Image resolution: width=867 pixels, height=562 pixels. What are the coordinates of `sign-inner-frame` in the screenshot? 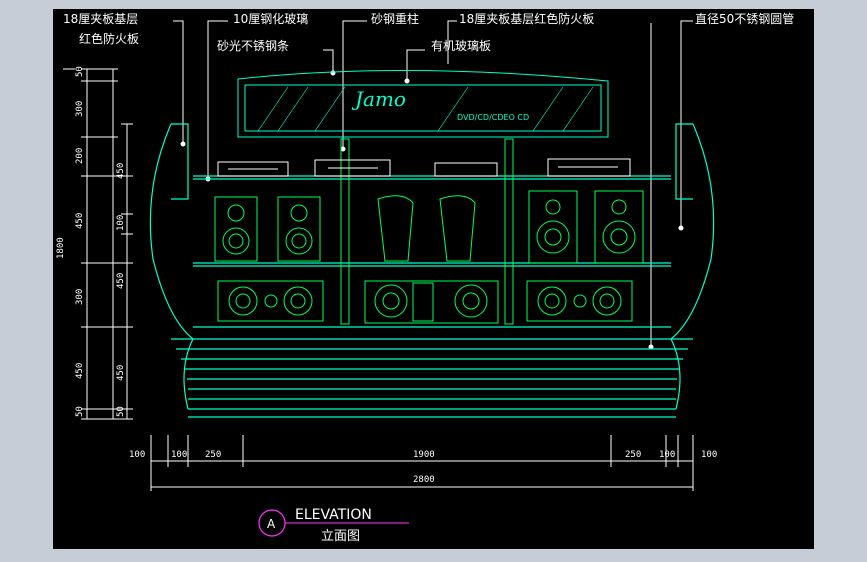 It's located at (423, 108).